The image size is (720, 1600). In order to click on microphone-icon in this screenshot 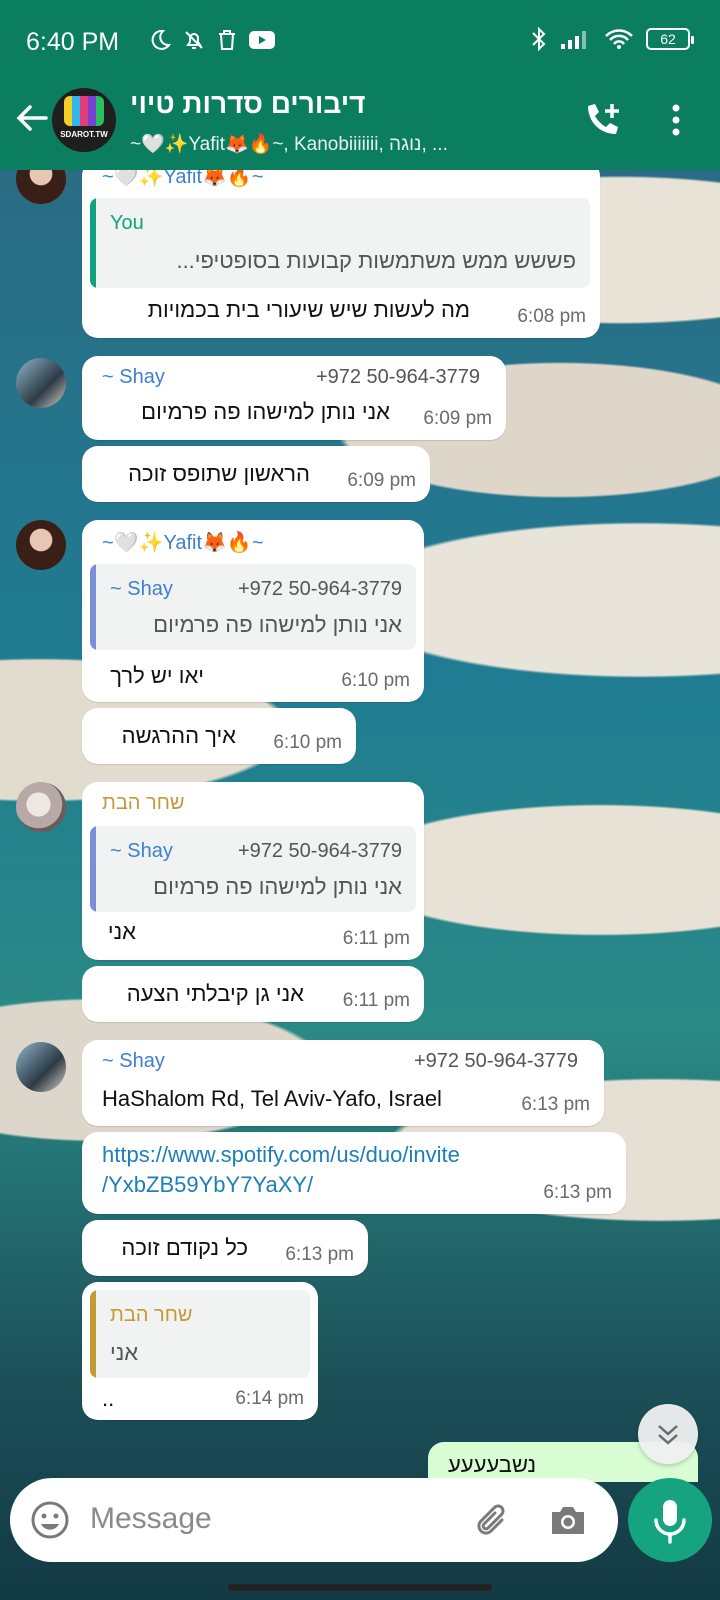, I will do `click(670, 1522)`.